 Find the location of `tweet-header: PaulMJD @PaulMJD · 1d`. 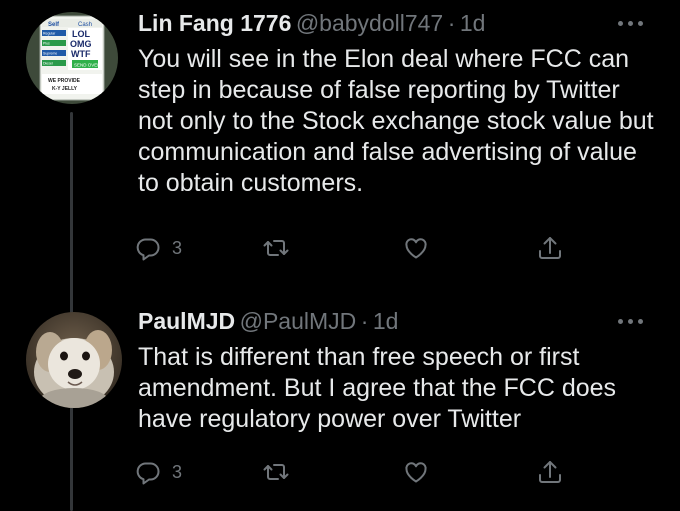

tweet-header: PaulMJD @PaulMJD · 1d is located at coordinates (394, 325).